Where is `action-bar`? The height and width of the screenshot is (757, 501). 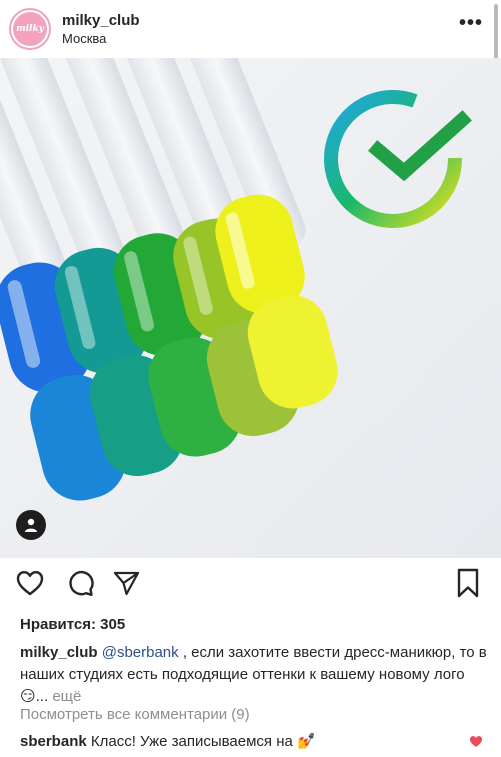 action-bar is located at coordinates (250, 587).